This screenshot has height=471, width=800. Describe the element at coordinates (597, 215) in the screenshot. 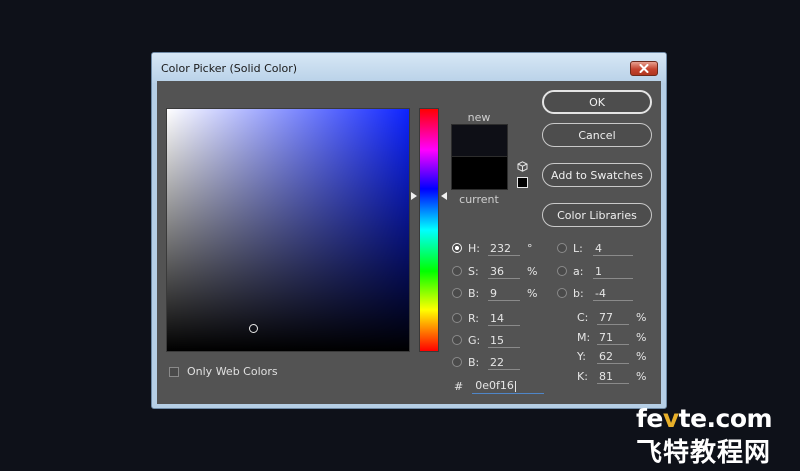

I see `color-libraries-button: Color Libraries` at that location.